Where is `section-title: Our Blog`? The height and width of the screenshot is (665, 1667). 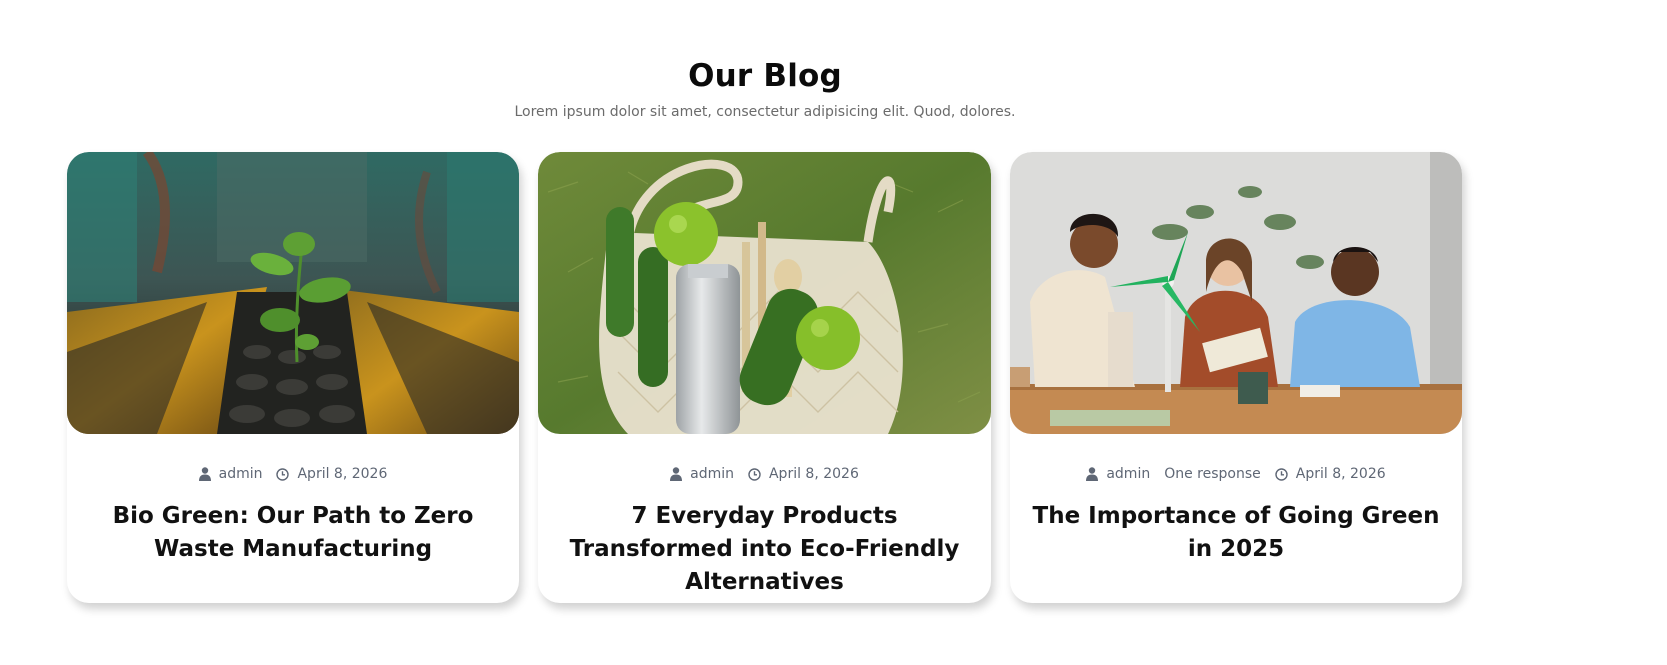
section-title: Our Blog is located at coordinates (765, 76).